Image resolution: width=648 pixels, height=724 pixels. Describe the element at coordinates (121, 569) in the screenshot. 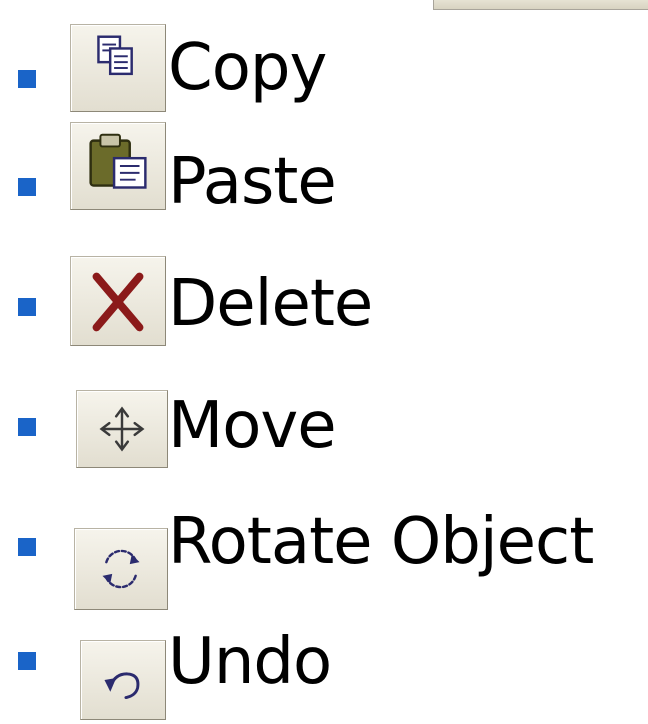

I see `rotate-object-button` at that location.